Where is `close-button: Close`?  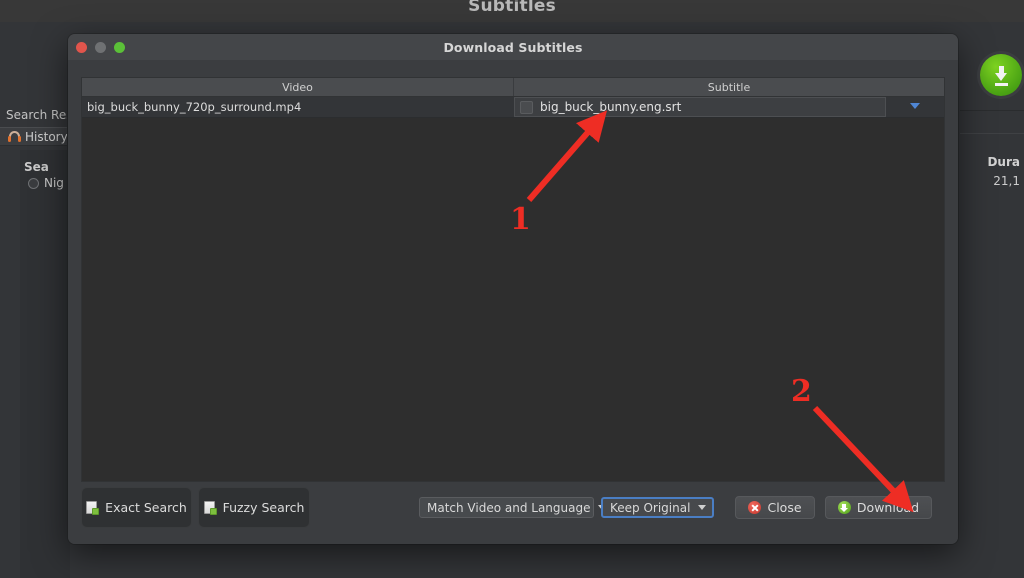 close-button: Close is located at coordinates (775, 507).